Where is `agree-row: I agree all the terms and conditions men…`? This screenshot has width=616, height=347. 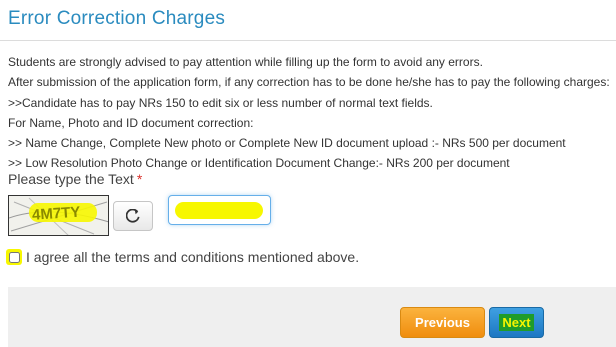 agree-row: I agree all the terms and conditions men… is located at coordinates (182, 257).